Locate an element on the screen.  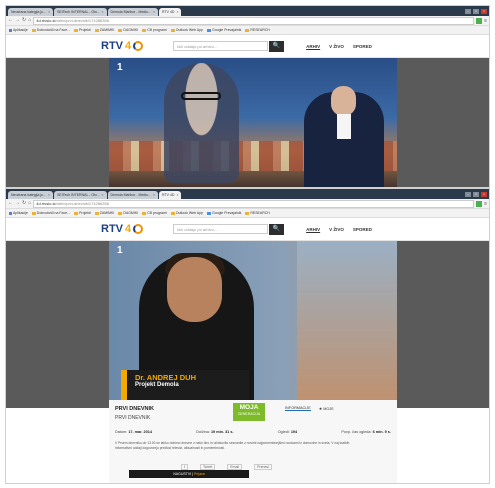
bookmark-label: ZAMIMKI is located at coordinates (107, 213).